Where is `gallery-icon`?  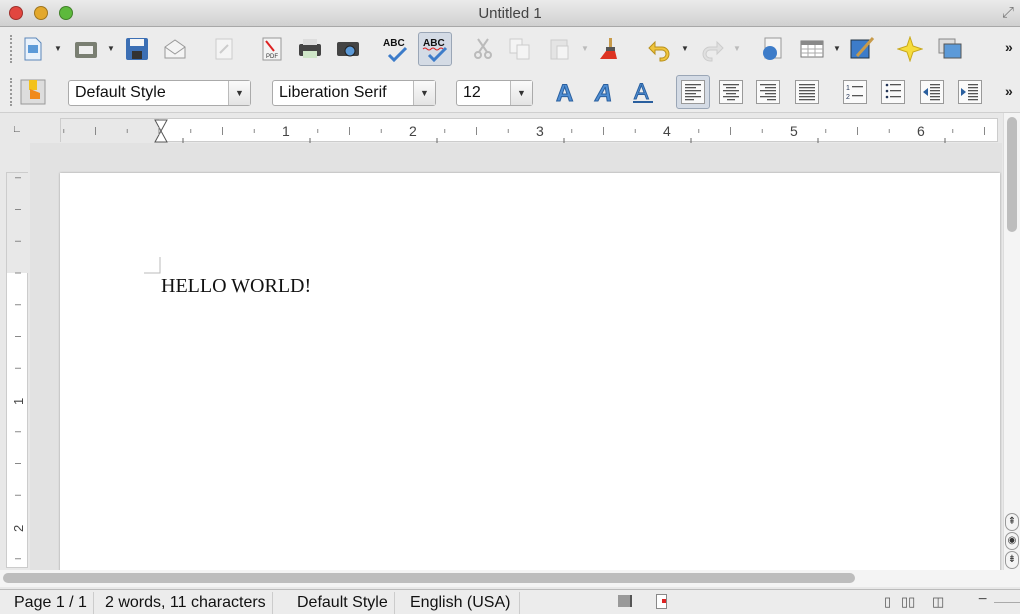 gallery-icon is located at coordinates (950, 48).